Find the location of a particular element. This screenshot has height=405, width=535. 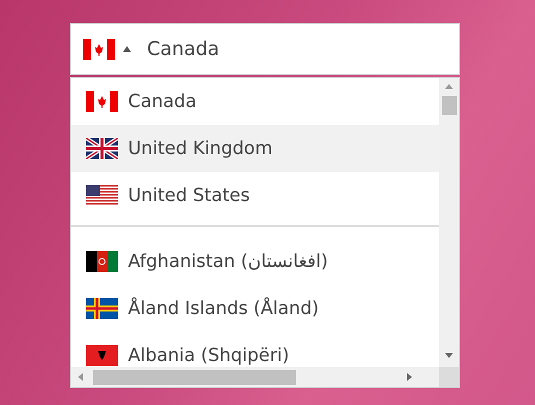

flag-dropdown-button is located at coordinates (107, 49).